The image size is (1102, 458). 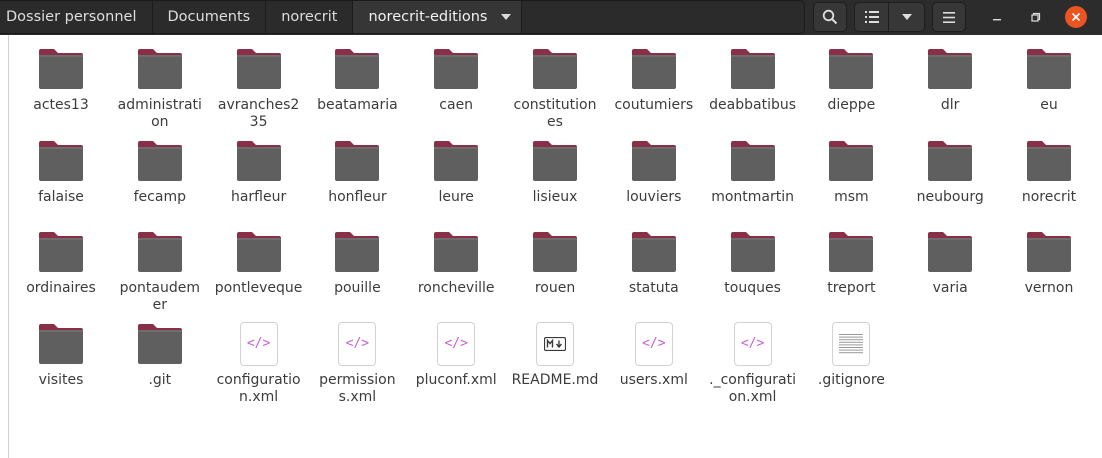 I want to click on breadcrumb-label: norecrit, so click(x=309, y=17).